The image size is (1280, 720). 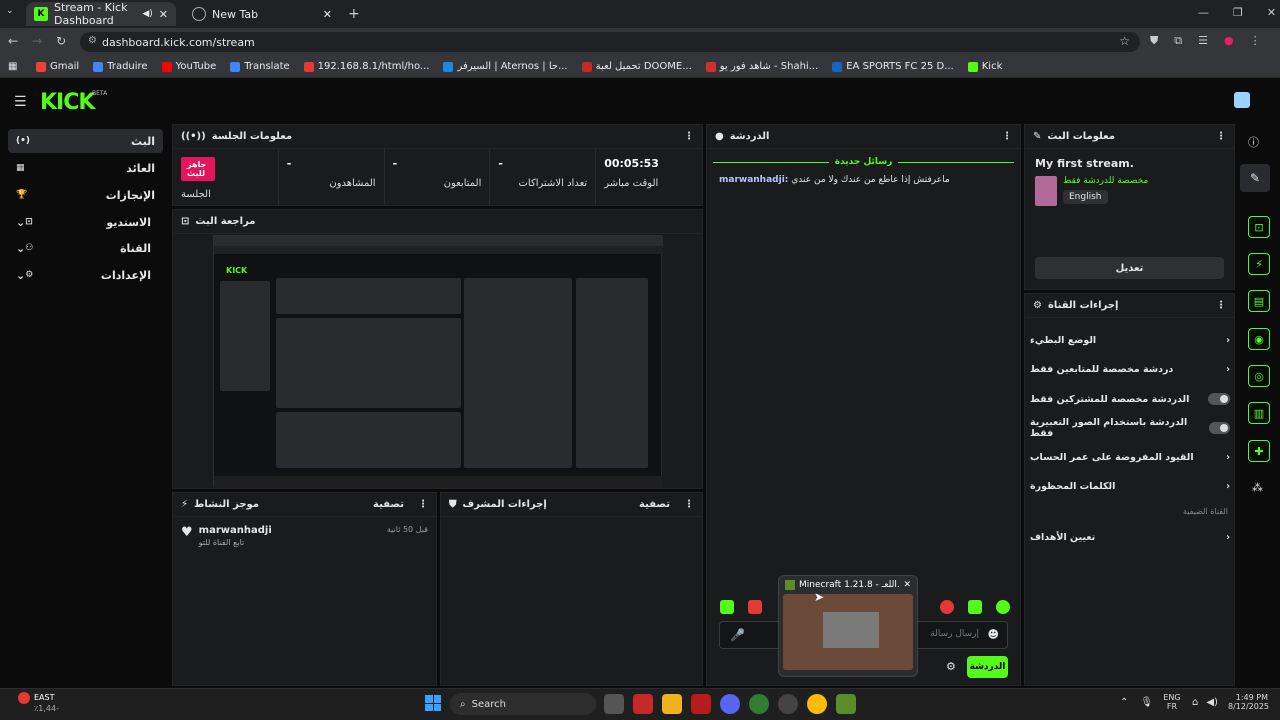 I want to click on tab-search-icon: ⌄, so click(x=14, y=14).